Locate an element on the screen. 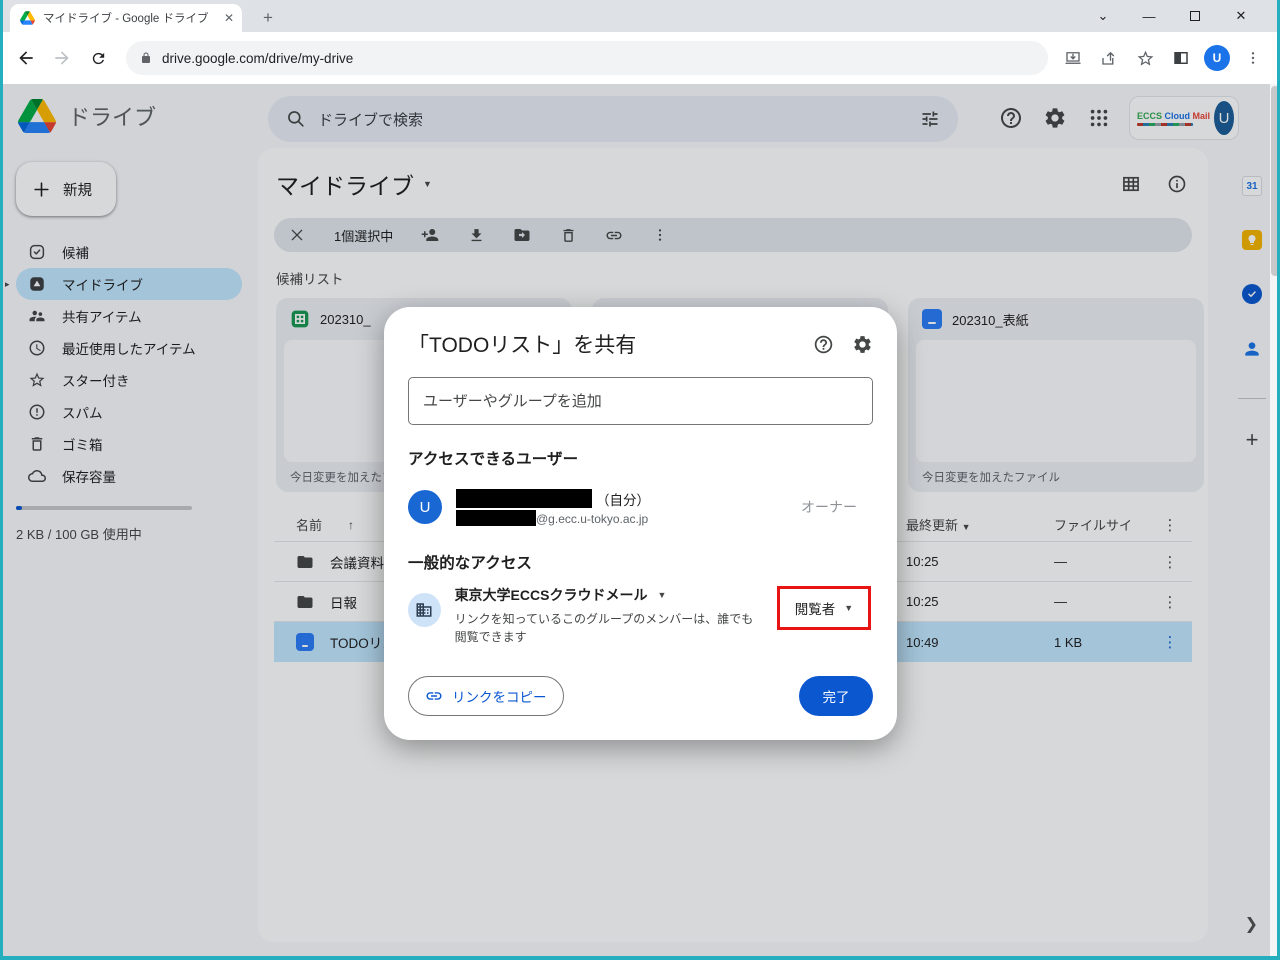  copy-link-label: リンクをコピー is located at coordinates (499, 697).